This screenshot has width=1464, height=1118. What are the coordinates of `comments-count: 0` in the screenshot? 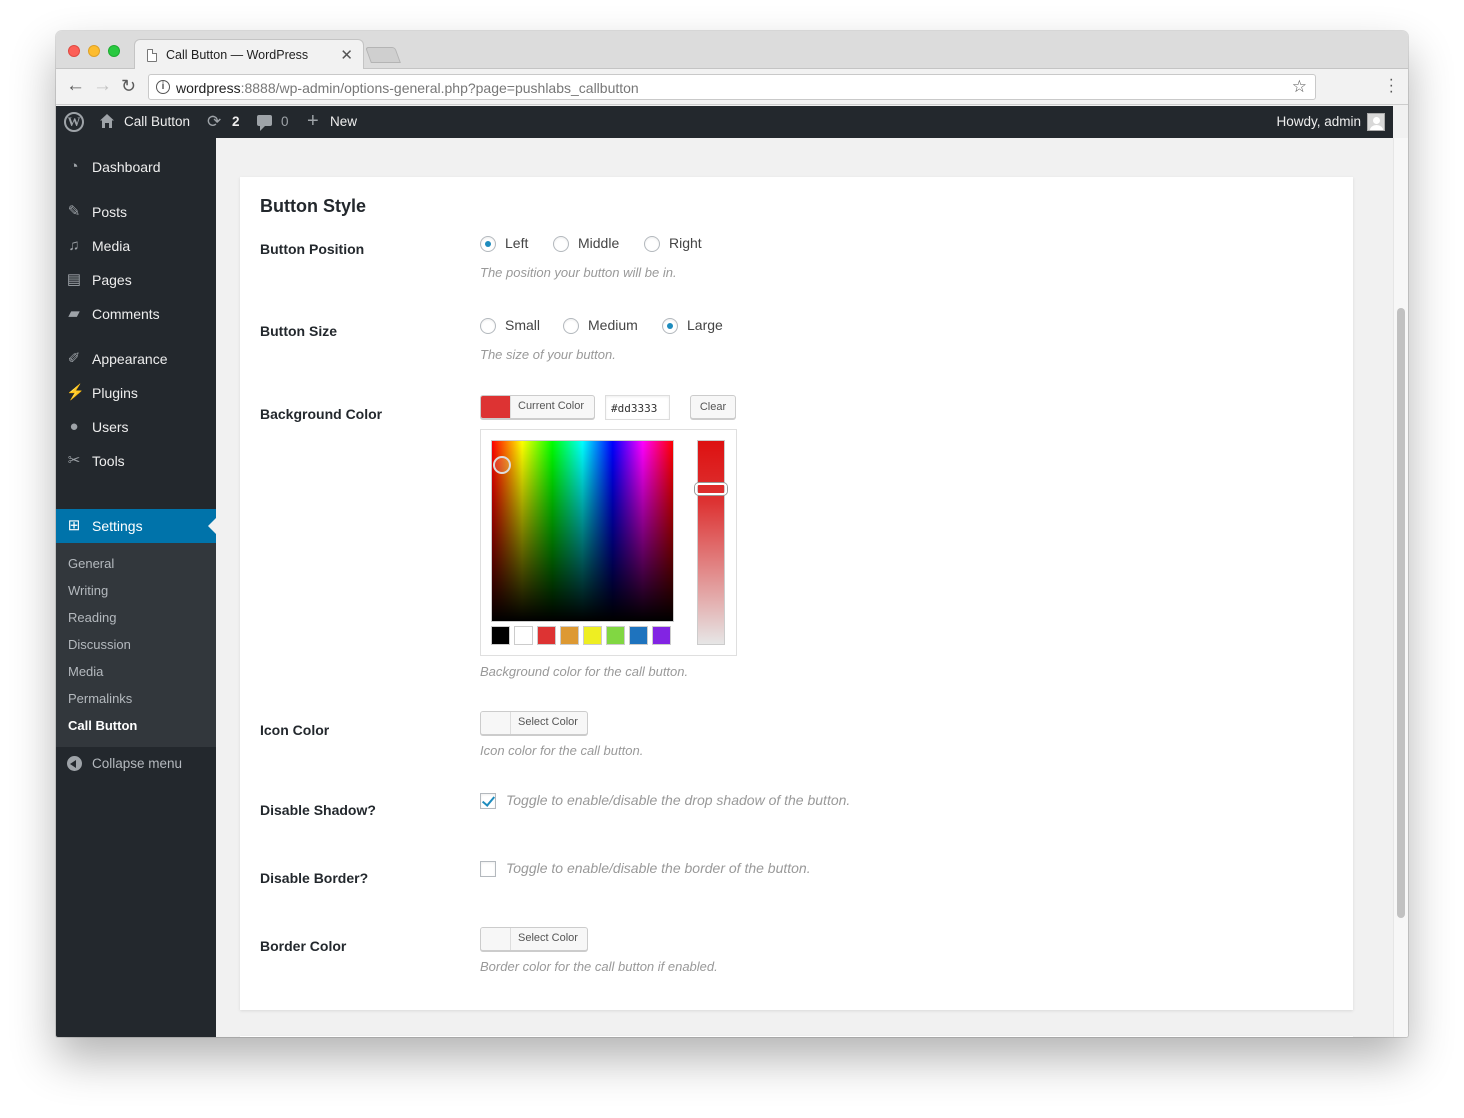 It's located at (285, 122).